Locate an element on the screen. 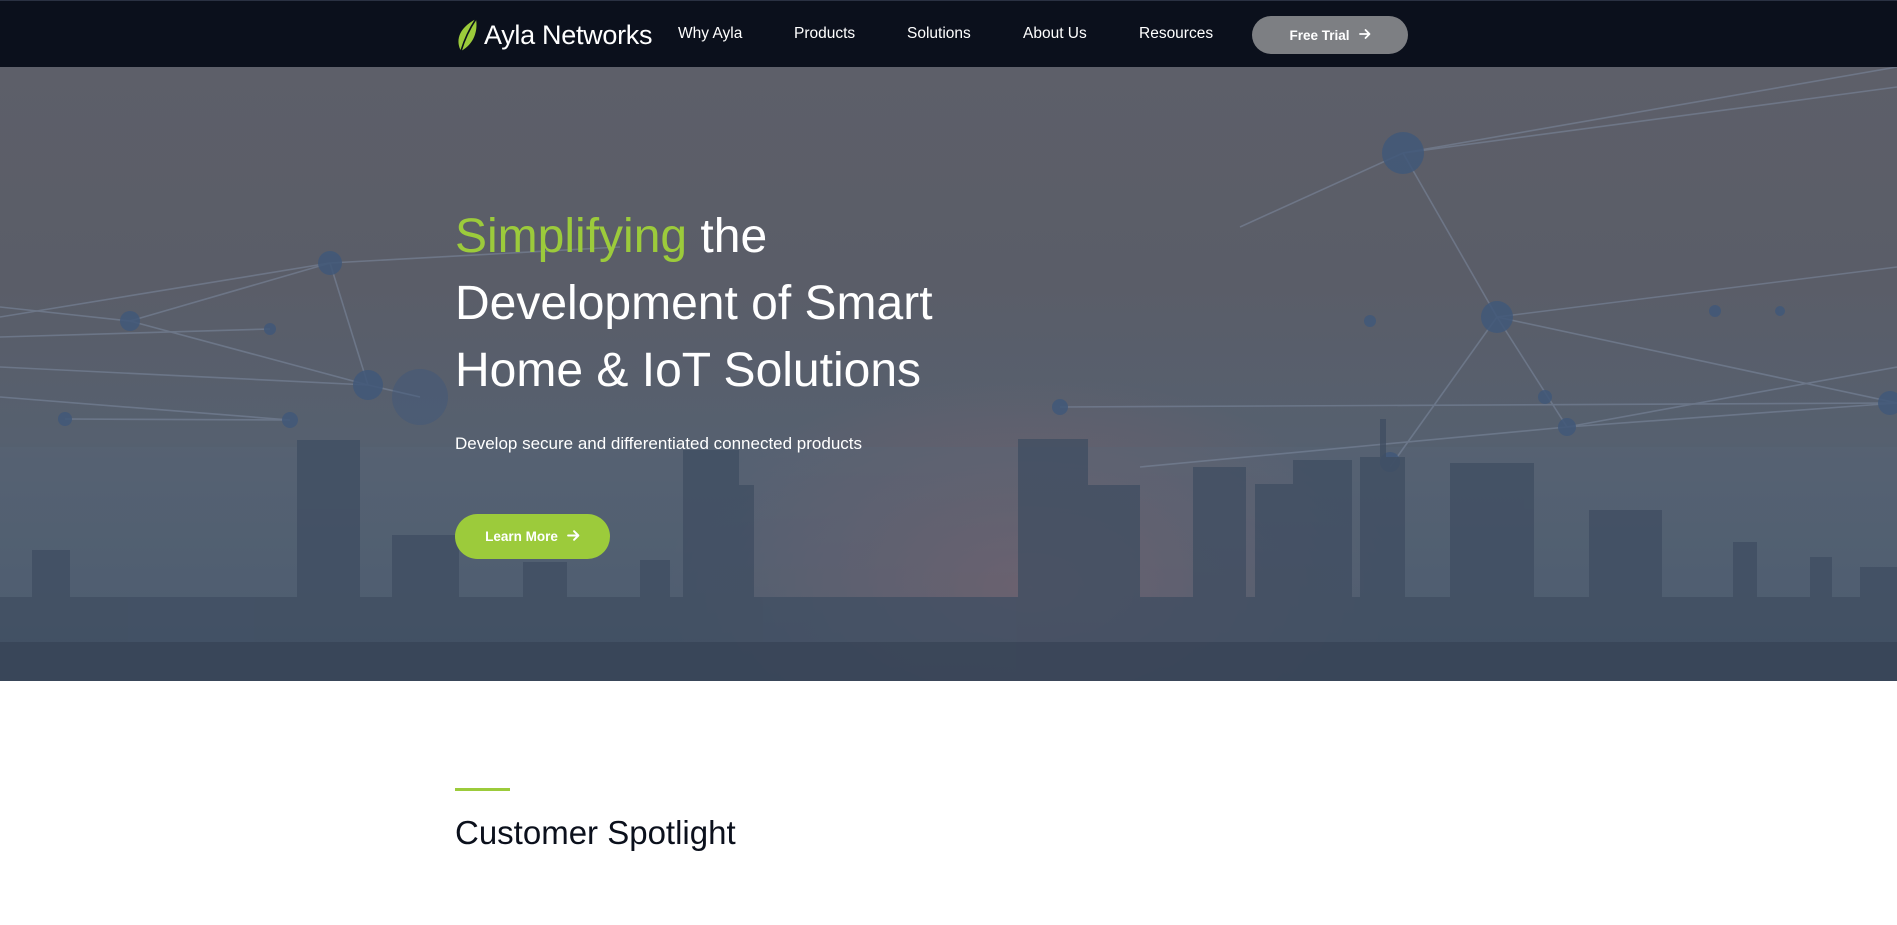 The image size is (1897, 925). brand-name: Ayla Networks is located at coordinates (568, 34).